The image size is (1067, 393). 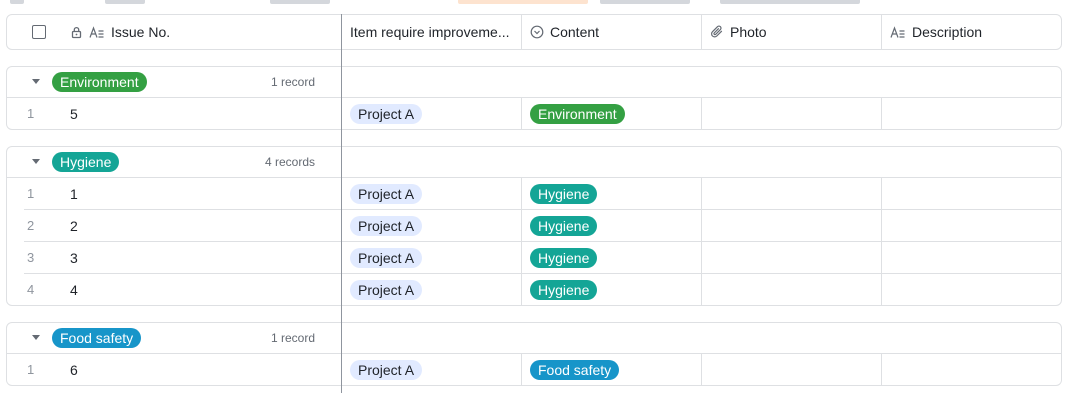 What do you see at coordinates (74, 290) in the screenshot?
I see `issue-no-cell: 4` at bounding box center [74, 290].